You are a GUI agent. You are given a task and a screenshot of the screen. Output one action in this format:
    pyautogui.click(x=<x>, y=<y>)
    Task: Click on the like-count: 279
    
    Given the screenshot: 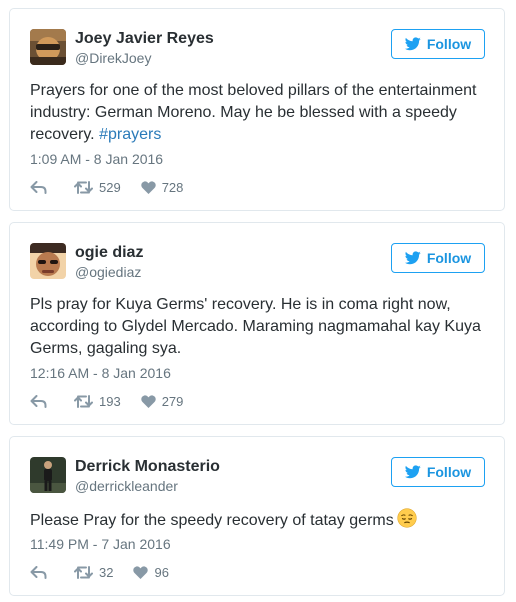 What is the action you would take?
    pyautogui.click(x=172, y=401)
    